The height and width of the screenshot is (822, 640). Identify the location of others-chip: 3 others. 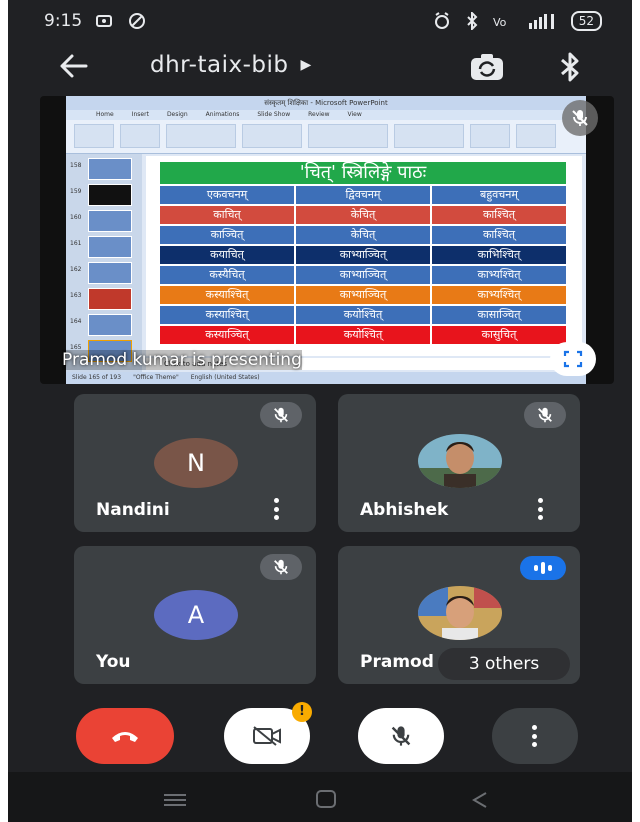
(504, 664).